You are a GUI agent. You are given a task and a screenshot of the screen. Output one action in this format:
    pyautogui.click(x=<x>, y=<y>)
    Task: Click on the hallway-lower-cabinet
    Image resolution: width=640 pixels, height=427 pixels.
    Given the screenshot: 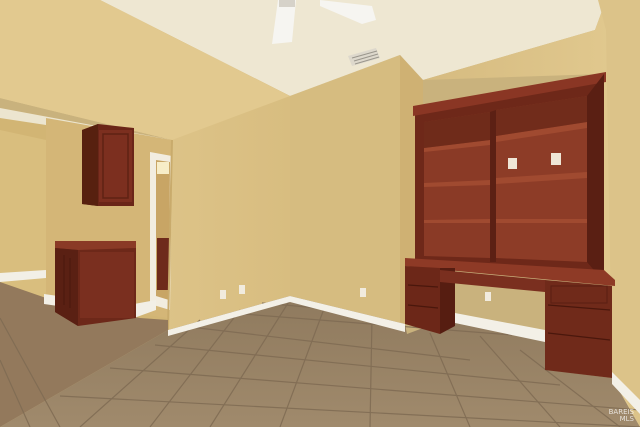 What is the action you would take?
    pyautogui.click(x=95, y=283)
    